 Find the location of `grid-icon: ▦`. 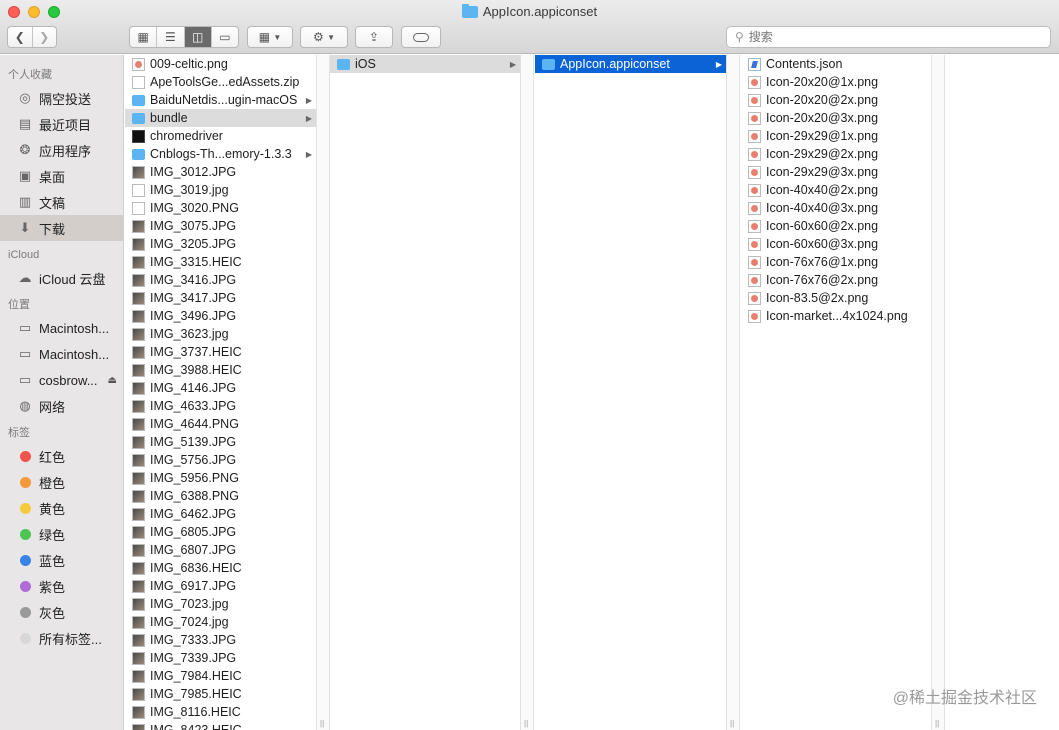

grid-icon: ▦ is located at coordinates (264, 37).